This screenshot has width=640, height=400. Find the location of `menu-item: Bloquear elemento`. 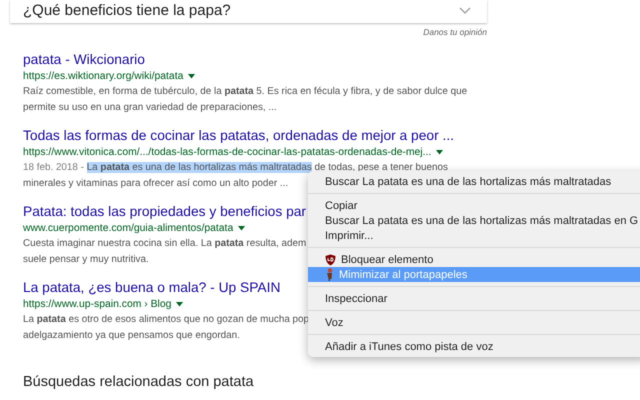

menu-item: Bloquear elemento is located at coordinates (474, 259).